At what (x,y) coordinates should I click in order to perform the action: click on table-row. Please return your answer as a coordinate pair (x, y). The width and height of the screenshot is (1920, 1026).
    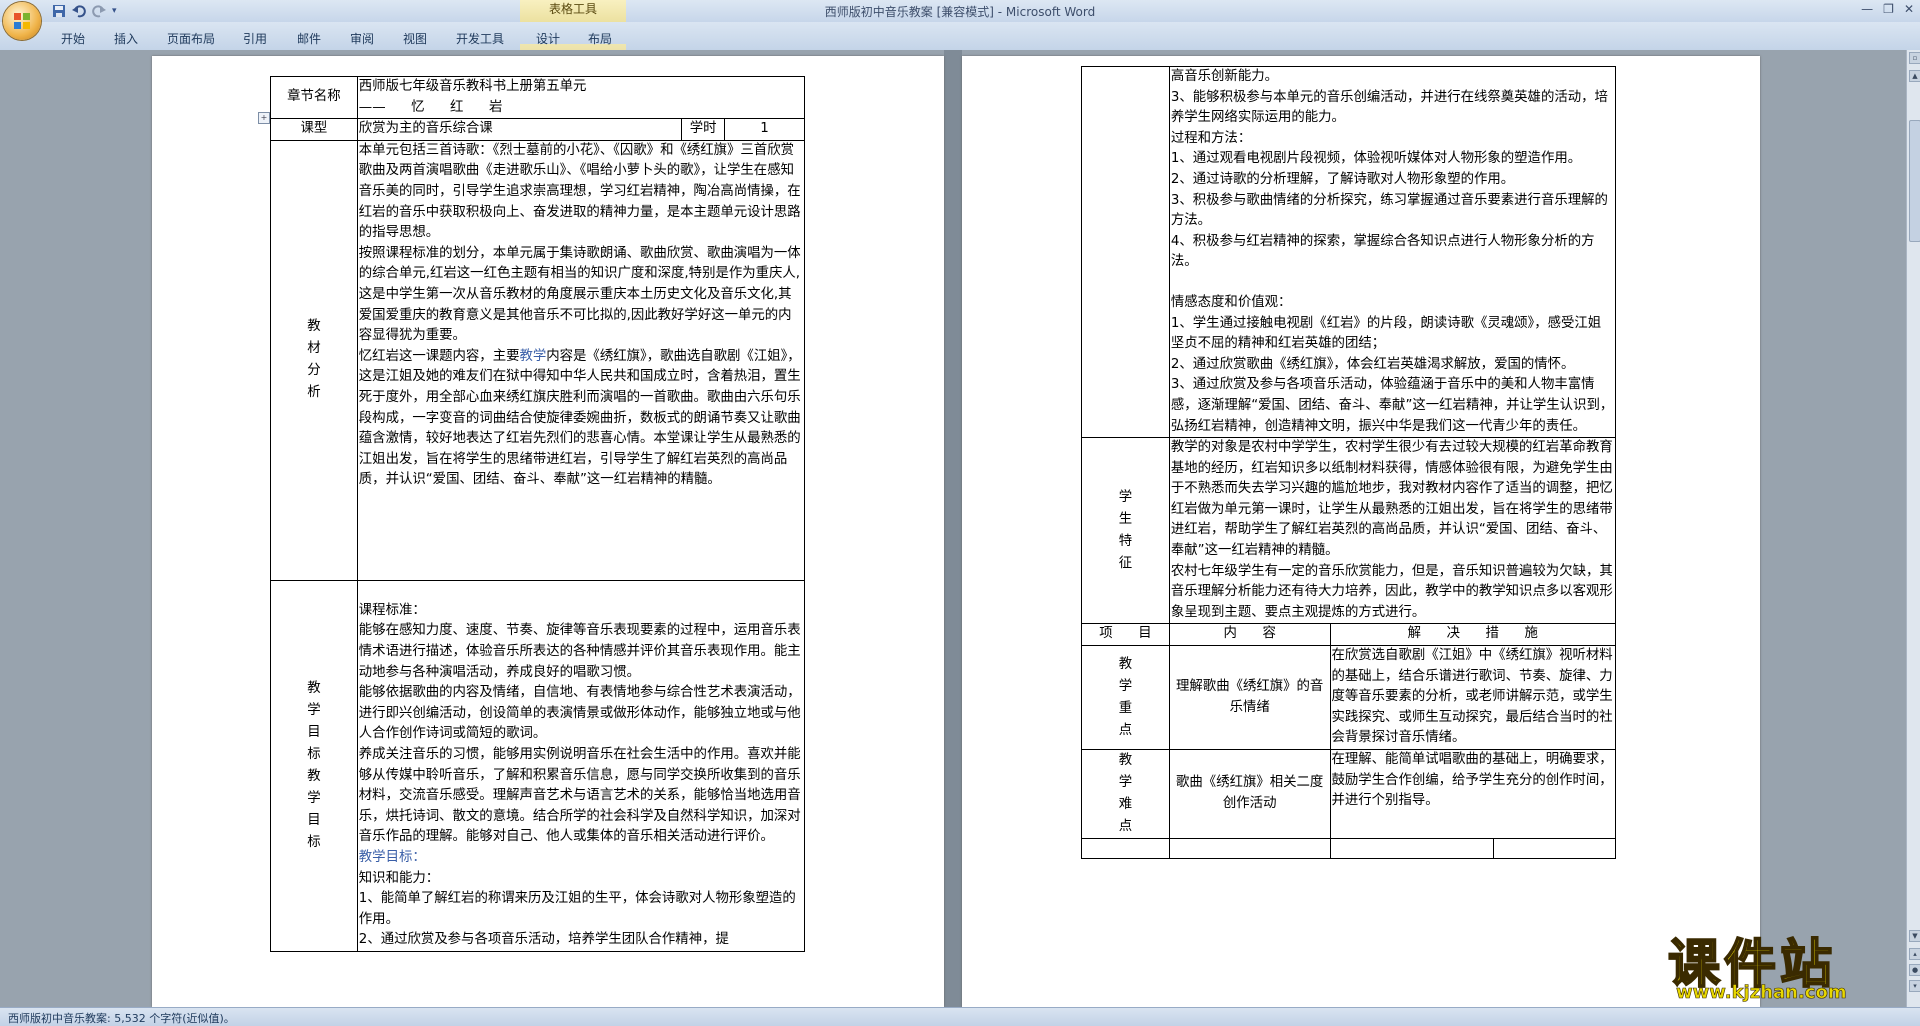
    Looking at the image, I should click on (1348, 848).